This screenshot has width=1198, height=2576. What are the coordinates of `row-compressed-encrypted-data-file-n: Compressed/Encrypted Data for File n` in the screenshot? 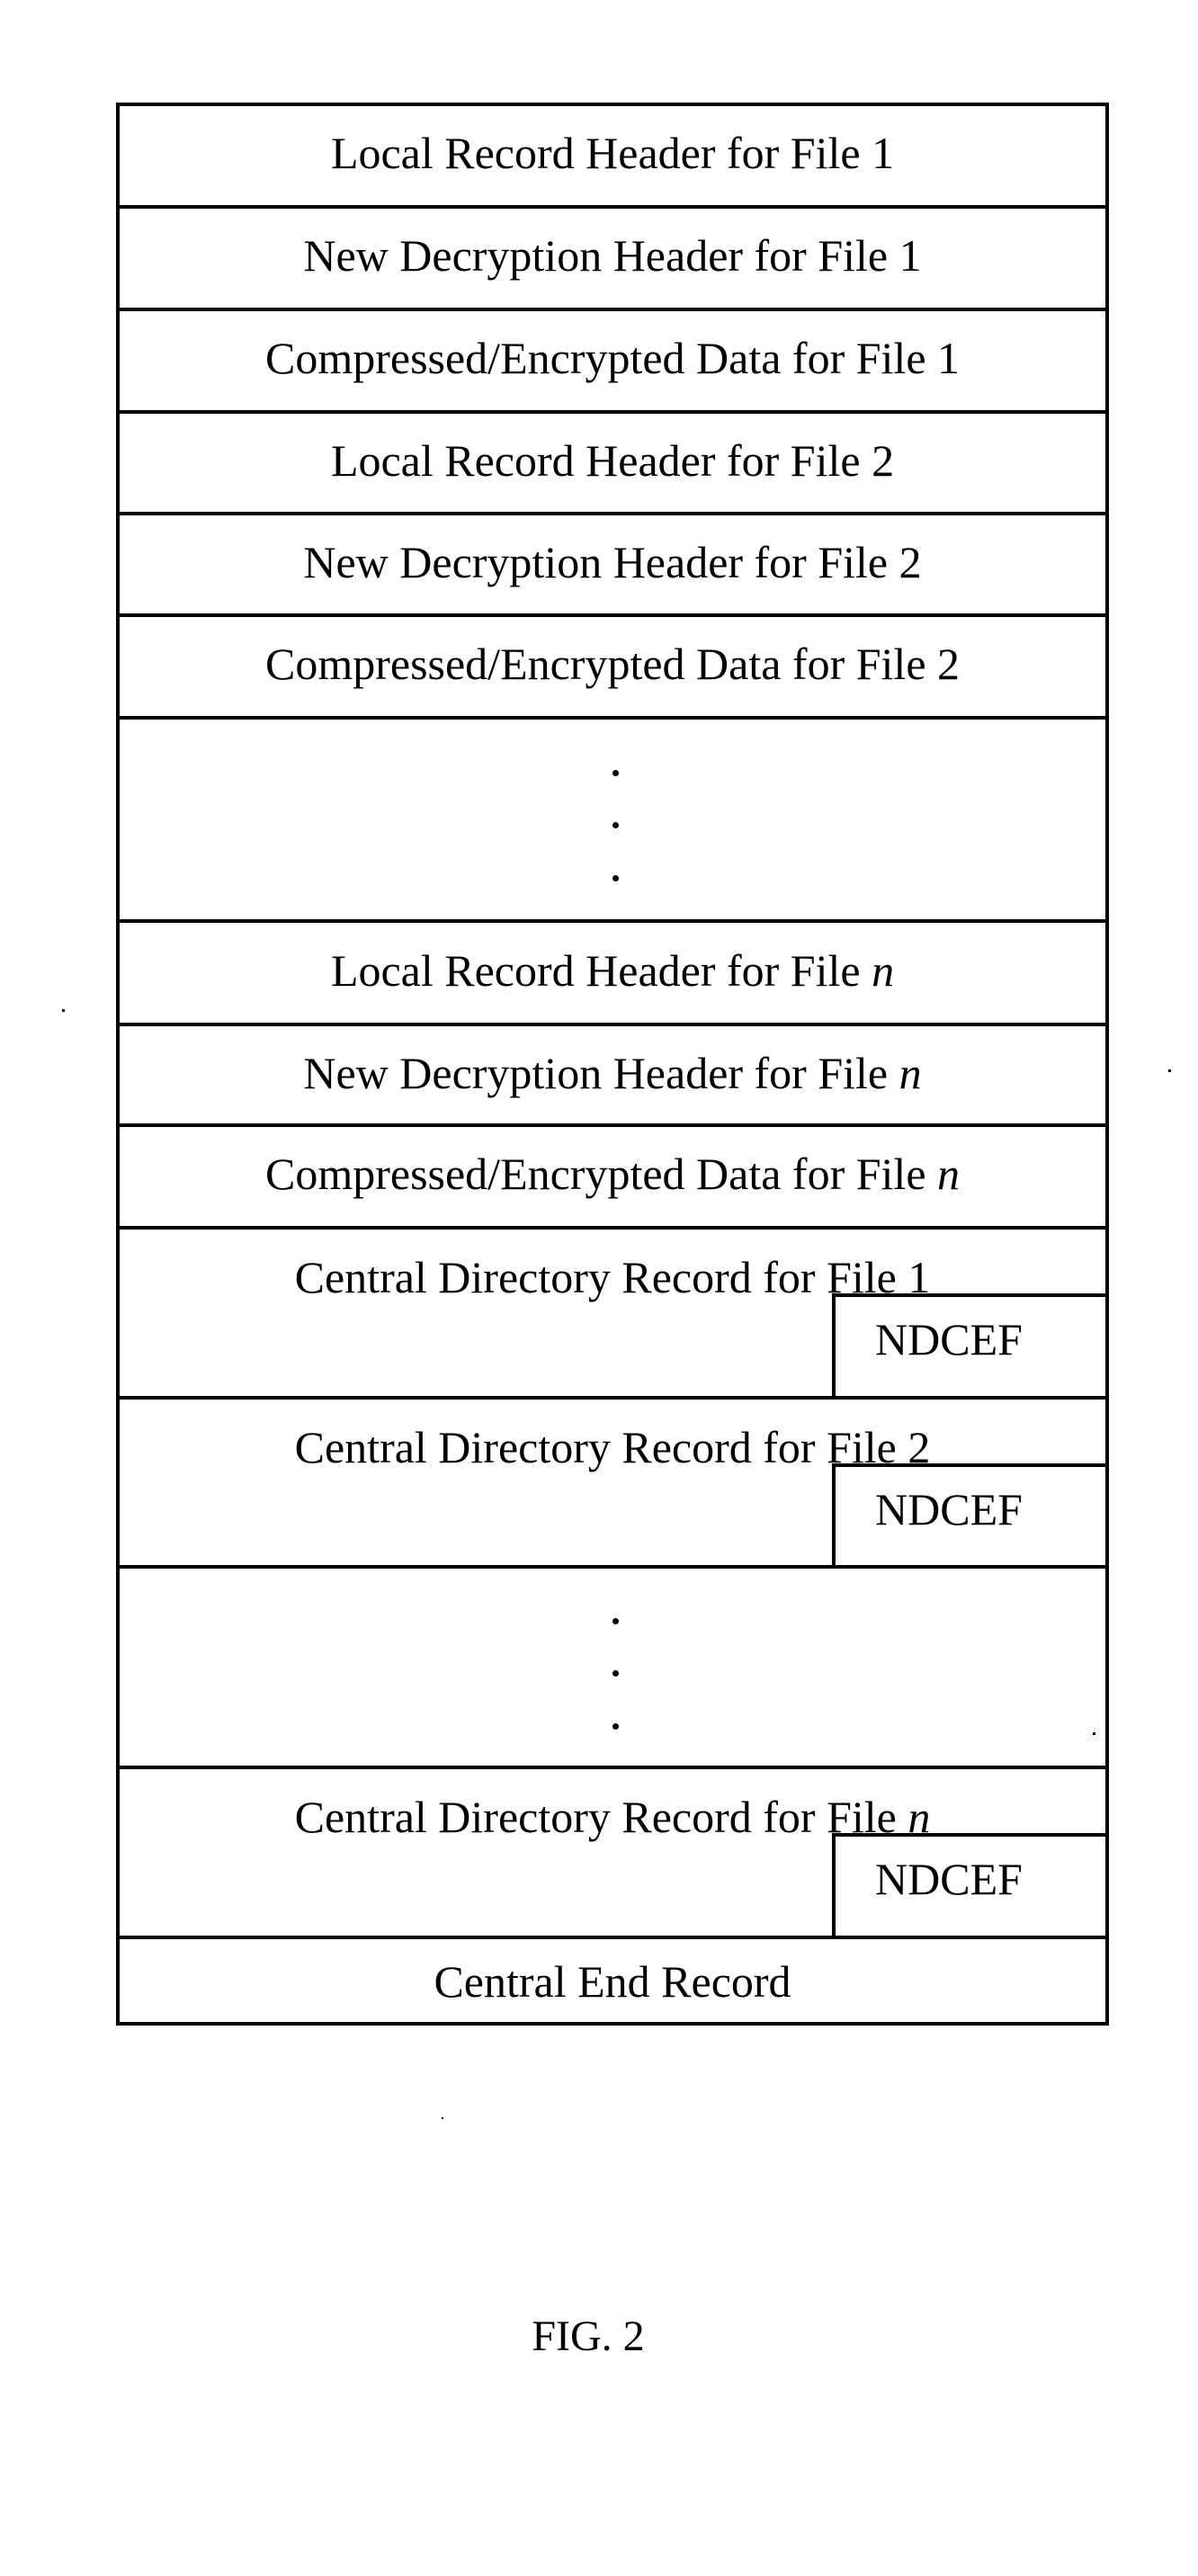 It's located at (612, 1178).